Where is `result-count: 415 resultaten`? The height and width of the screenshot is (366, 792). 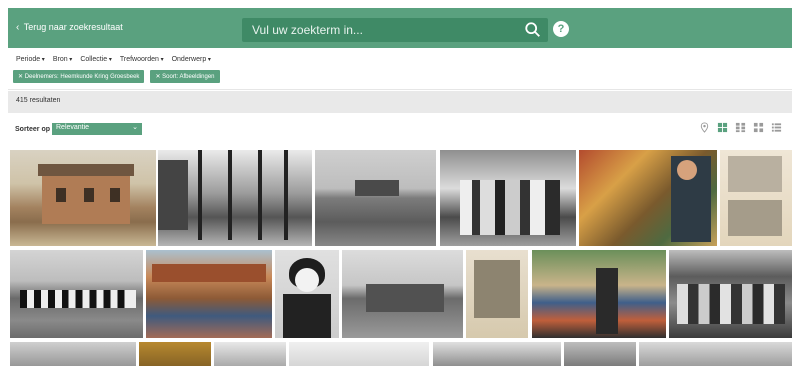 result-count: 415 resultaten is located at coordinates (38, 100).